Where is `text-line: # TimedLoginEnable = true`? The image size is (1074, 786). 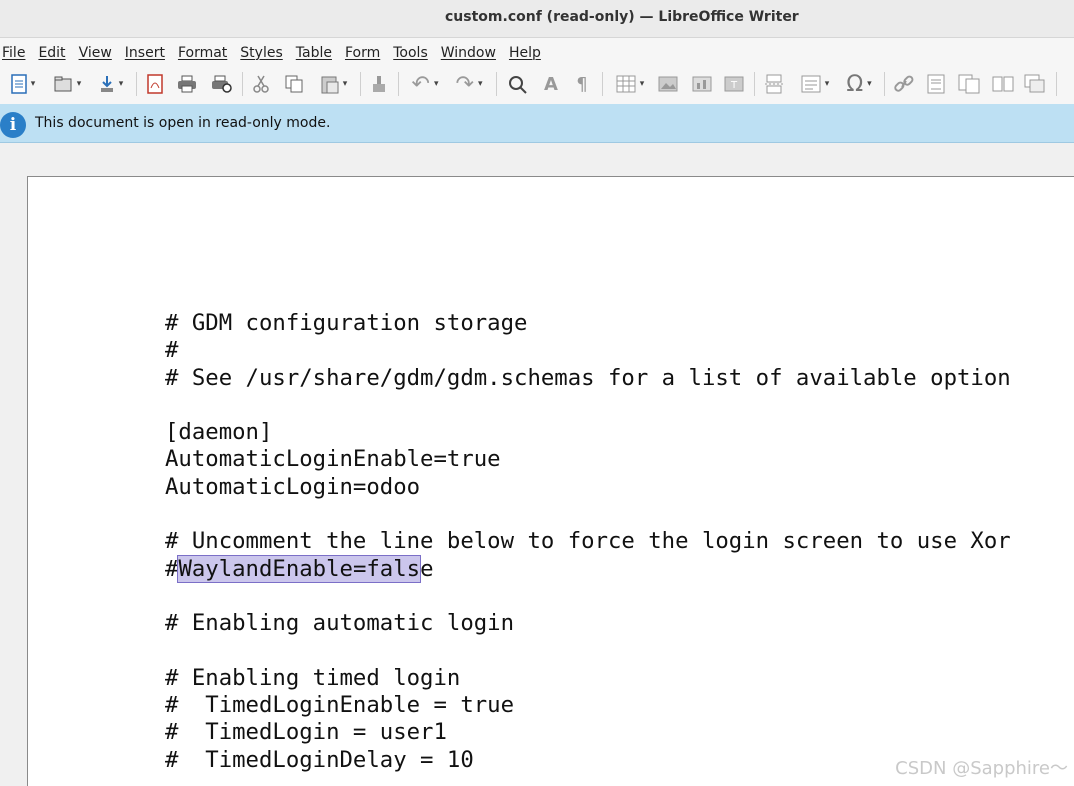 text-line: # TimedLoginEnable = true is located at coordinates (588, 705).